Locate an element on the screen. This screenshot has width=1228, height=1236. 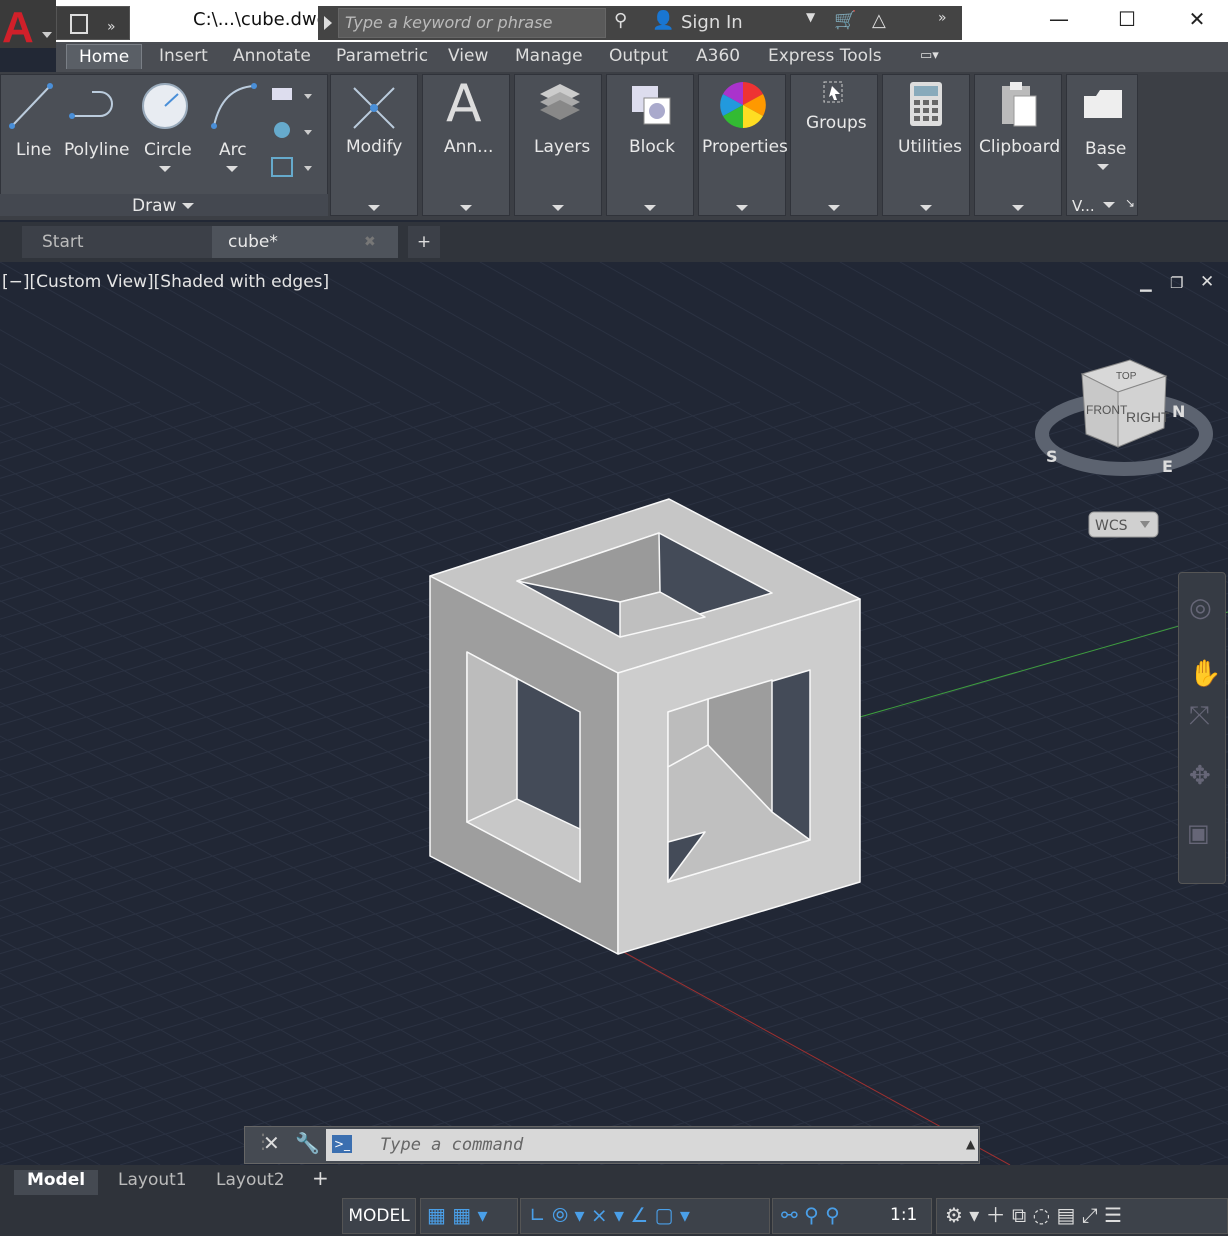
command-history-icon: ▲ is located at coordinates (970, 1144).